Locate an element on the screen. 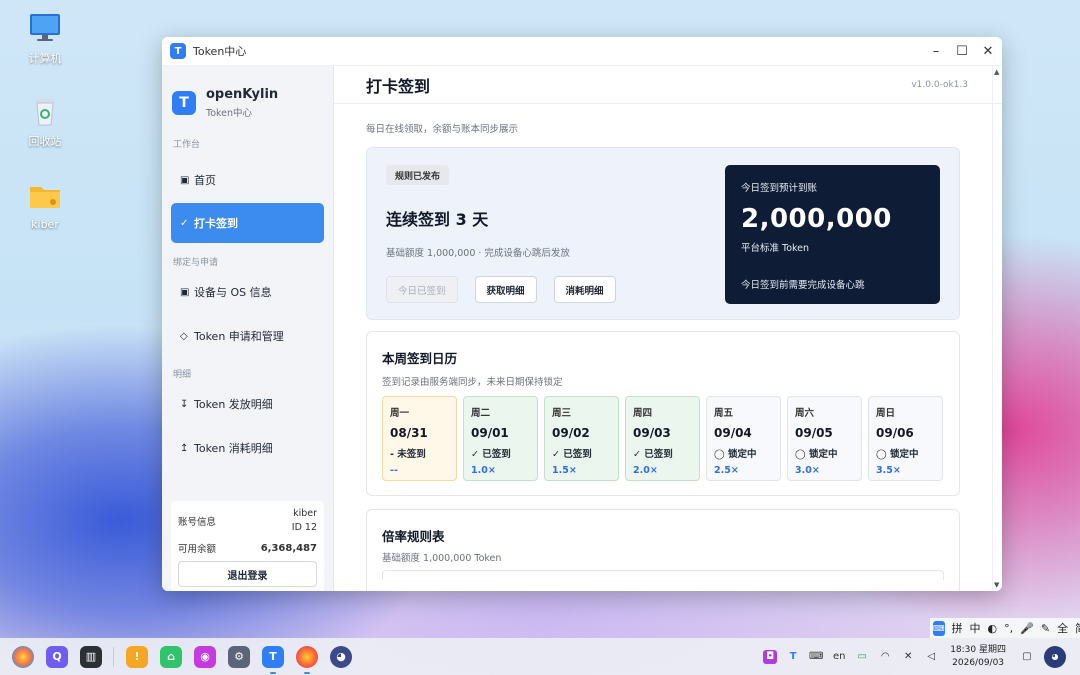 The height and width of the screenshot is (675, 1080). calendar-day: 周五 09/04 ◯ 锁定中 2.5× is located at coordinates (743, 438).